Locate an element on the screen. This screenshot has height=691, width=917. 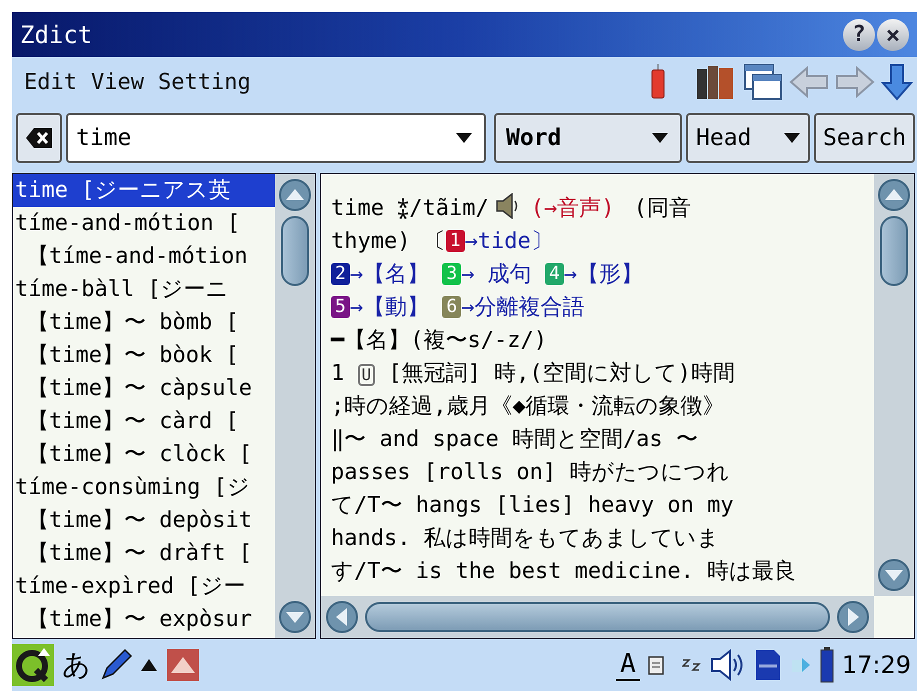
entry-text: て/T〜 hangs [lies] heavy on my is located at coordinates (532, 505).